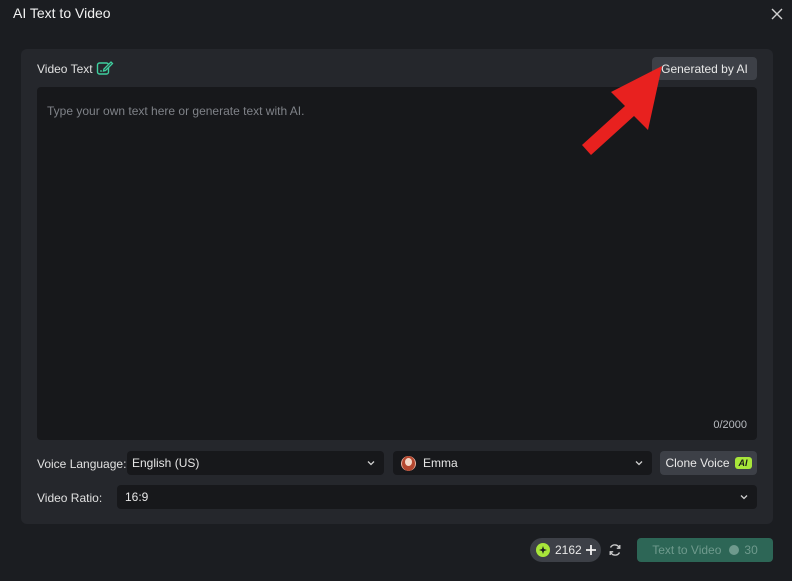 The width and height of the screenshot is (792, 581). What do you see at coordinates (408, 463) in the screenshot?
I see `avatar` at bounding box center [408, 463].